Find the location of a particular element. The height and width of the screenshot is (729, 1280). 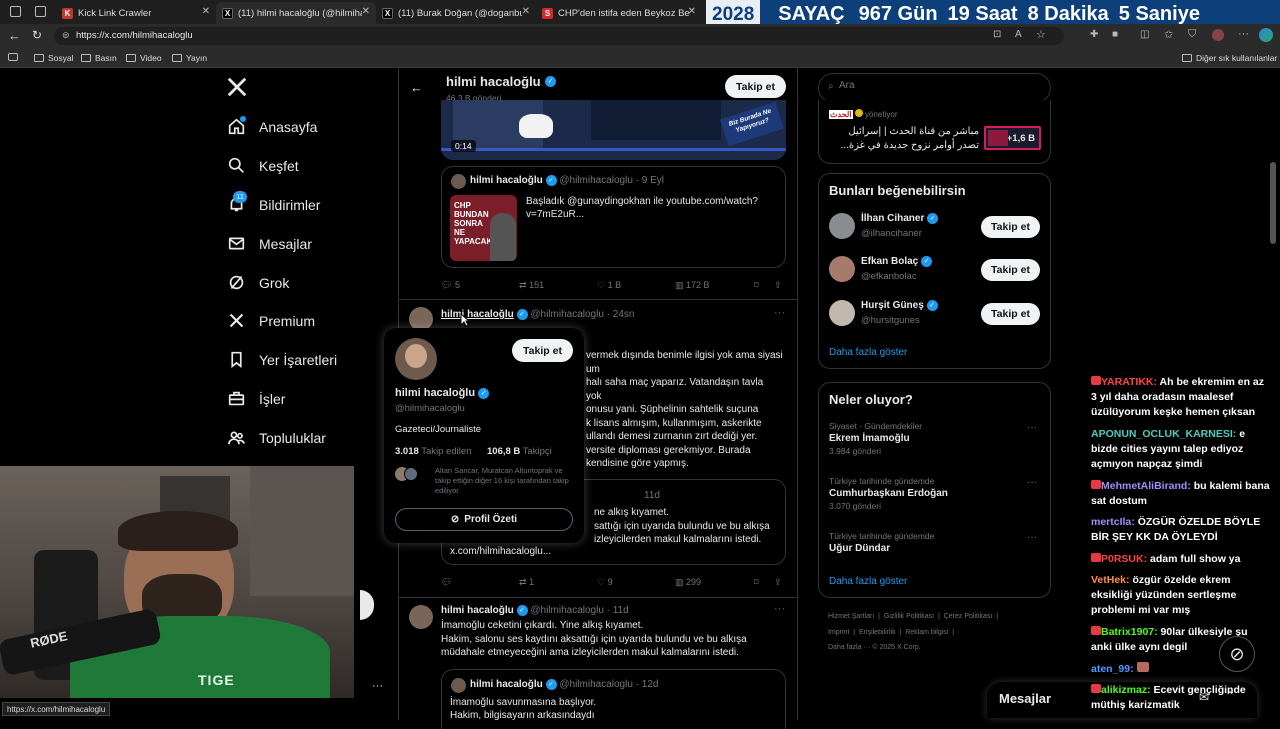

page-scrollbar is located at coordinates (1273, 203).